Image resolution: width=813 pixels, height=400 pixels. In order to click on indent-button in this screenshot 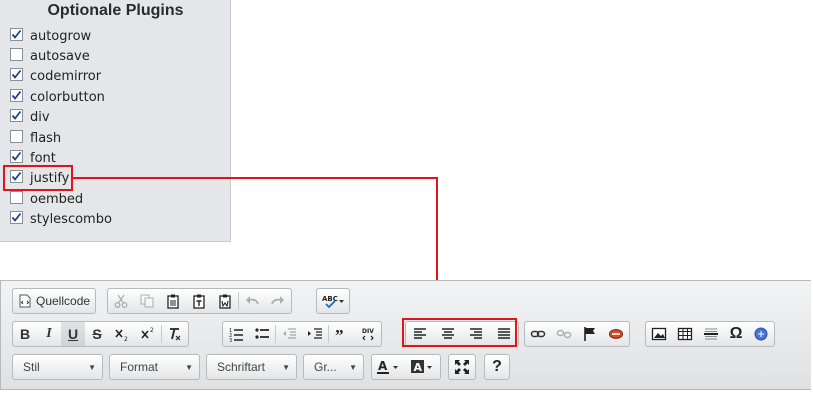, I will do `click(315, 334)`.